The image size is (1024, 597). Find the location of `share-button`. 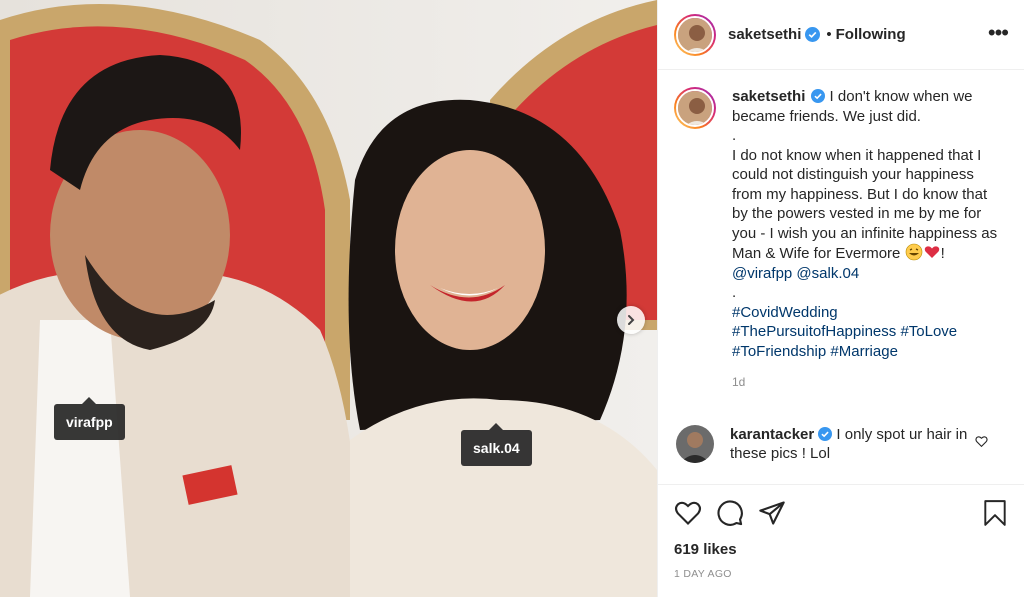

share-button is located at coordinates (772, 513).